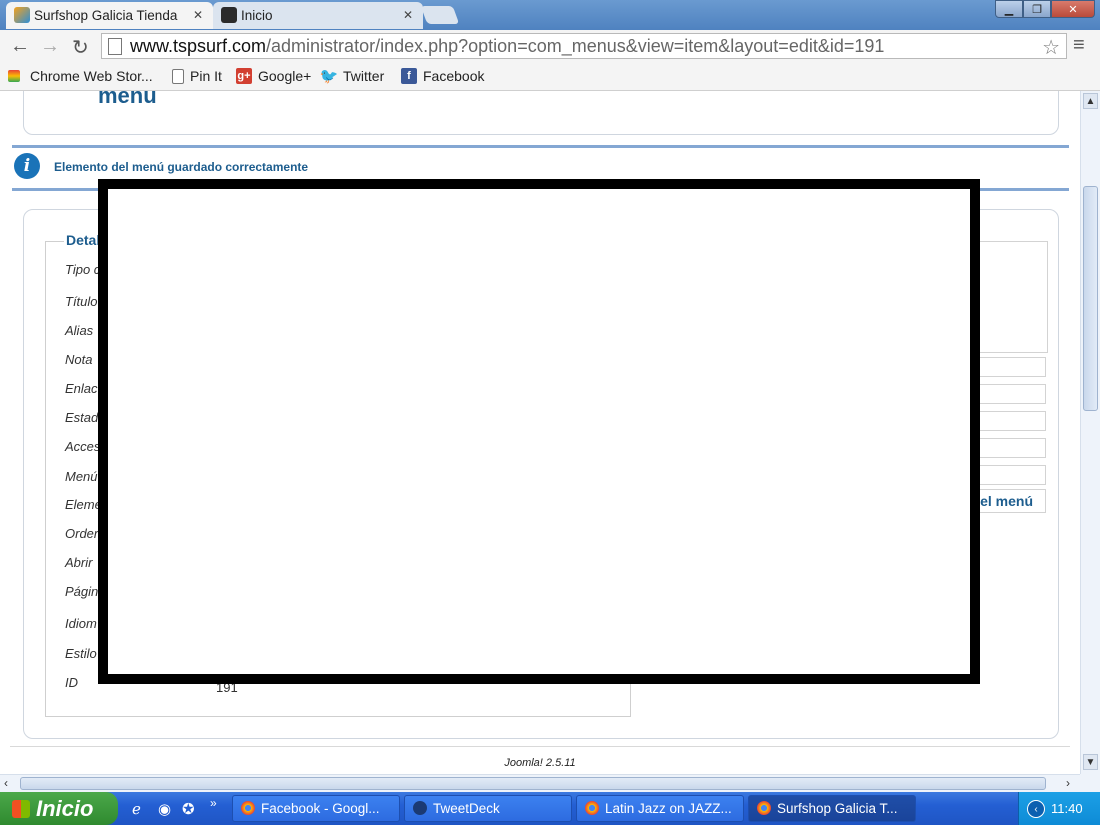 The height and width of the screenshot is (825, 1100). What do you see at coordinates (1073, 9) in the screenshot?
I see `close-window-button: ✕` at bounding box center [1073, 9].